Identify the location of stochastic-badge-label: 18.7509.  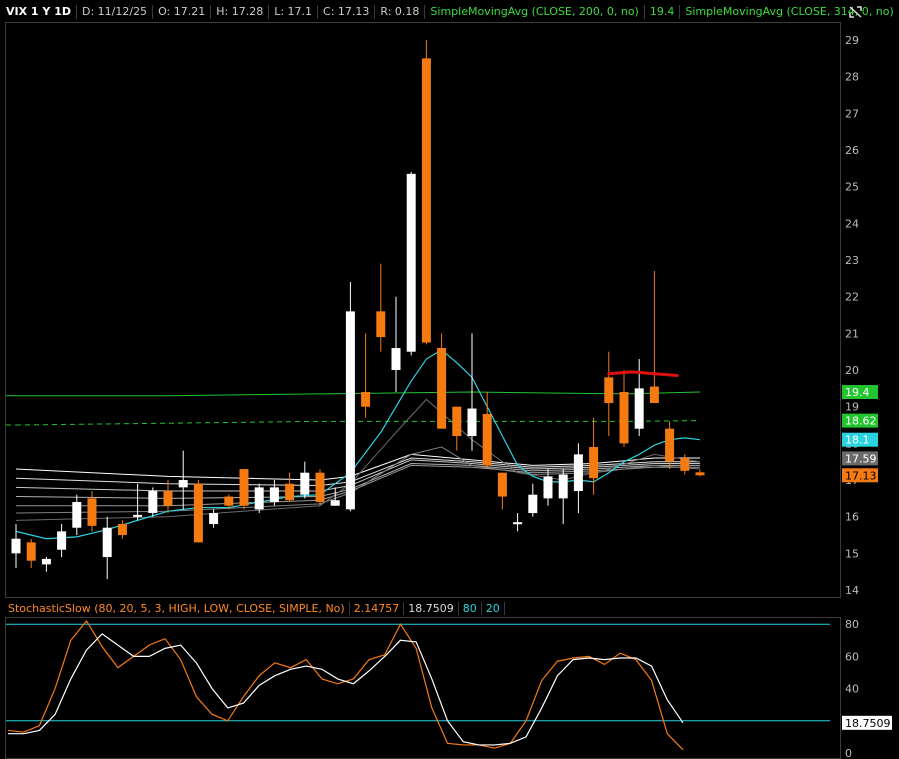
(868, 723).